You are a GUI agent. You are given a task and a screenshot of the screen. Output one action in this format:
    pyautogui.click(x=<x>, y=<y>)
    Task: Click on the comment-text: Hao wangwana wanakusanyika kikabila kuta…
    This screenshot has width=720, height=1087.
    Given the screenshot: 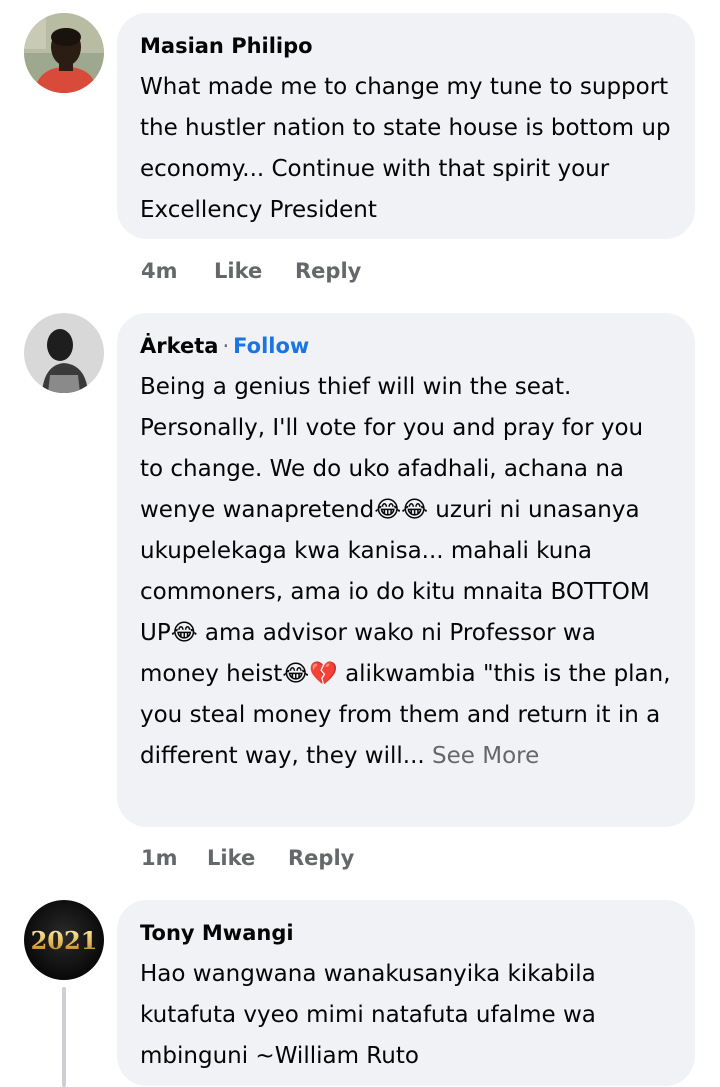 What is the action you would take?
    pyautogui.click(x=368, y=1015)
    